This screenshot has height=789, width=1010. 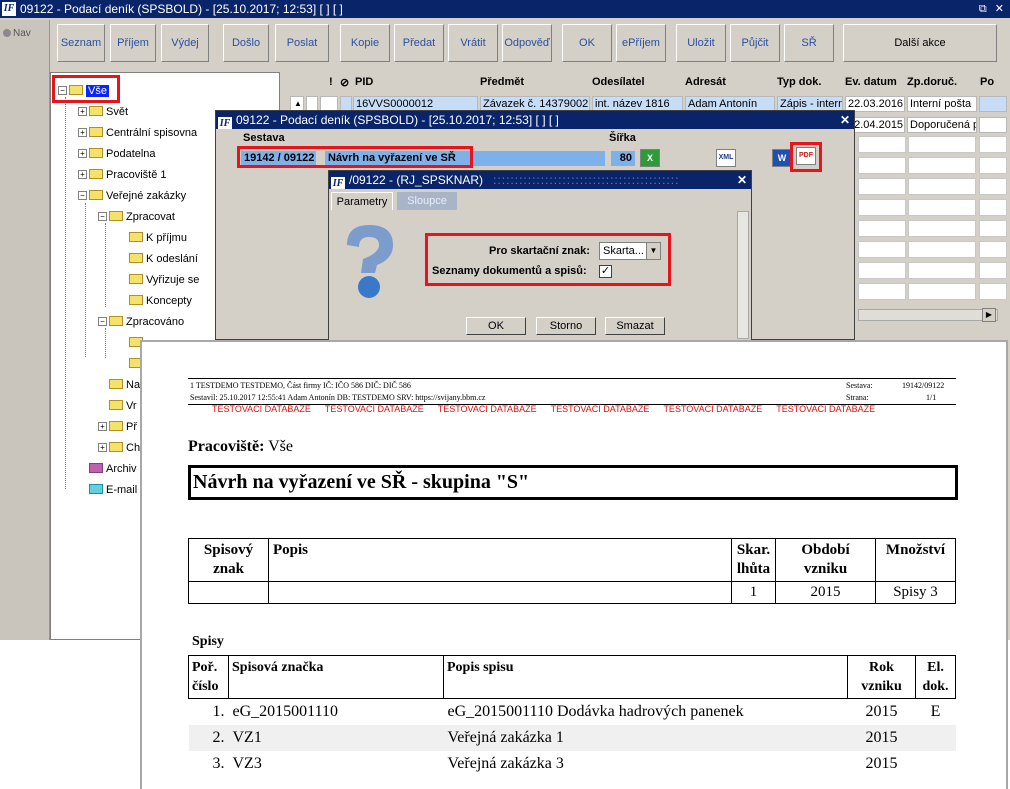 I want to click on tree-item-k-prijmu: K příjmu, so click(x=158, y=238).